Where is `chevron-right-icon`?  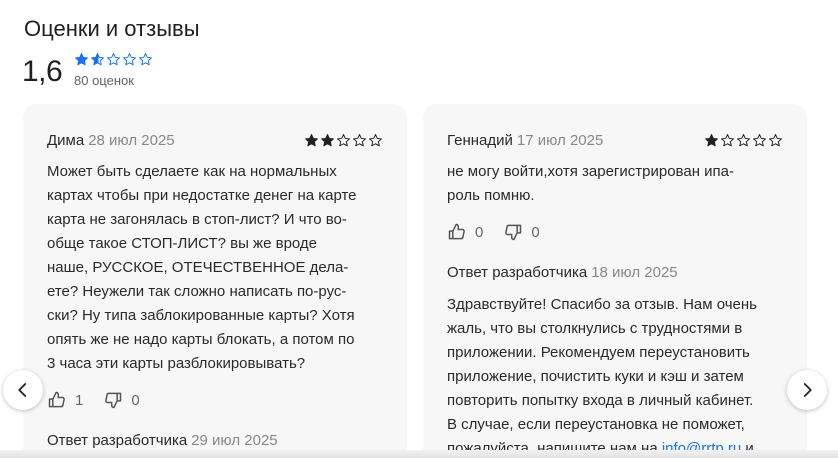
chevron-right-icon is located at coordinates (807, 390).